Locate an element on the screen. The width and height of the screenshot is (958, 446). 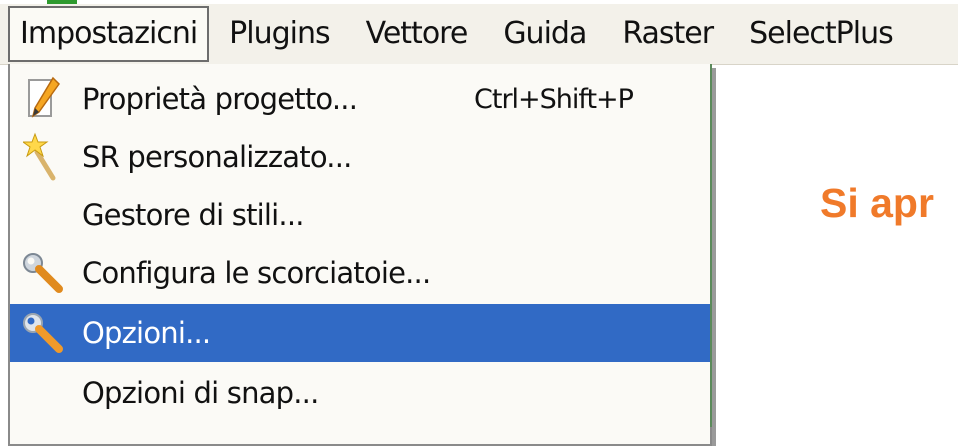
menu-plugins: Plugins is located at coordinates (278, 34).